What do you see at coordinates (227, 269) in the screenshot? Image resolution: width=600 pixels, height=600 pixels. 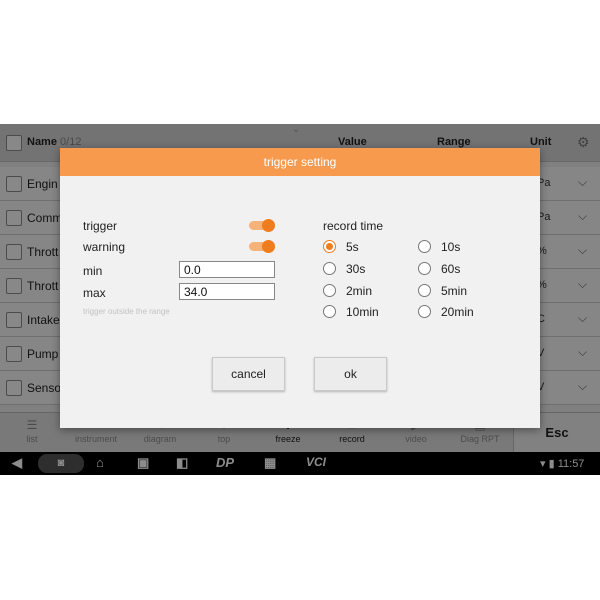 I see `min-input` at bounding box center [227, 269].